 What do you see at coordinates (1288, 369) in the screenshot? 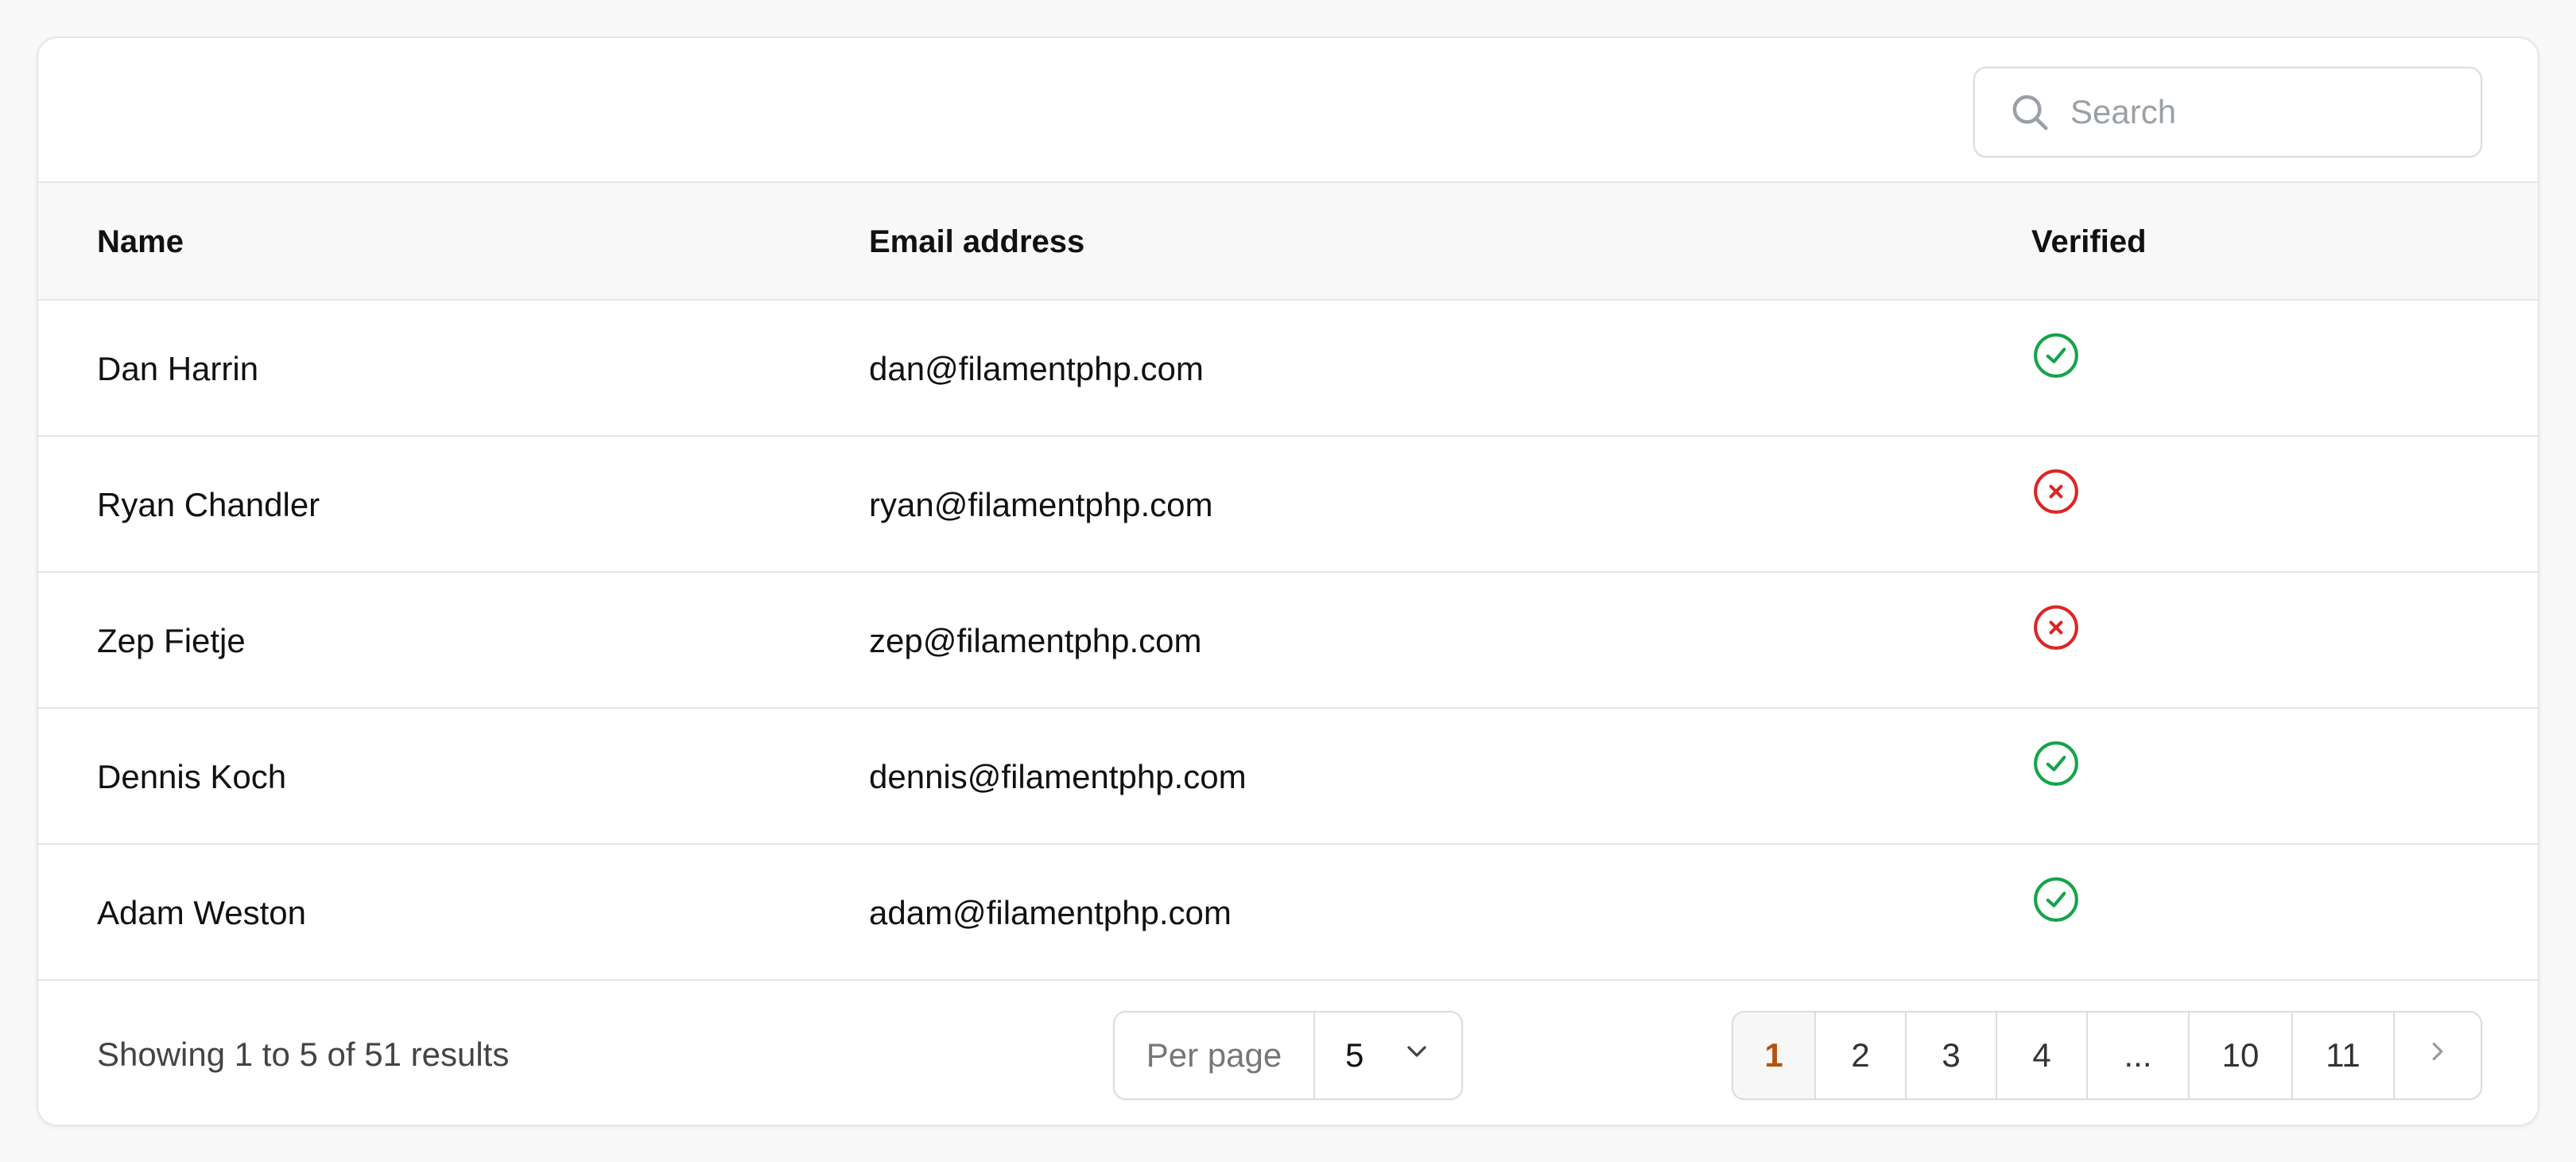
I see `table-row: Dan Harrin dan@filamentphp.com` at bounding box center [1288, 369].